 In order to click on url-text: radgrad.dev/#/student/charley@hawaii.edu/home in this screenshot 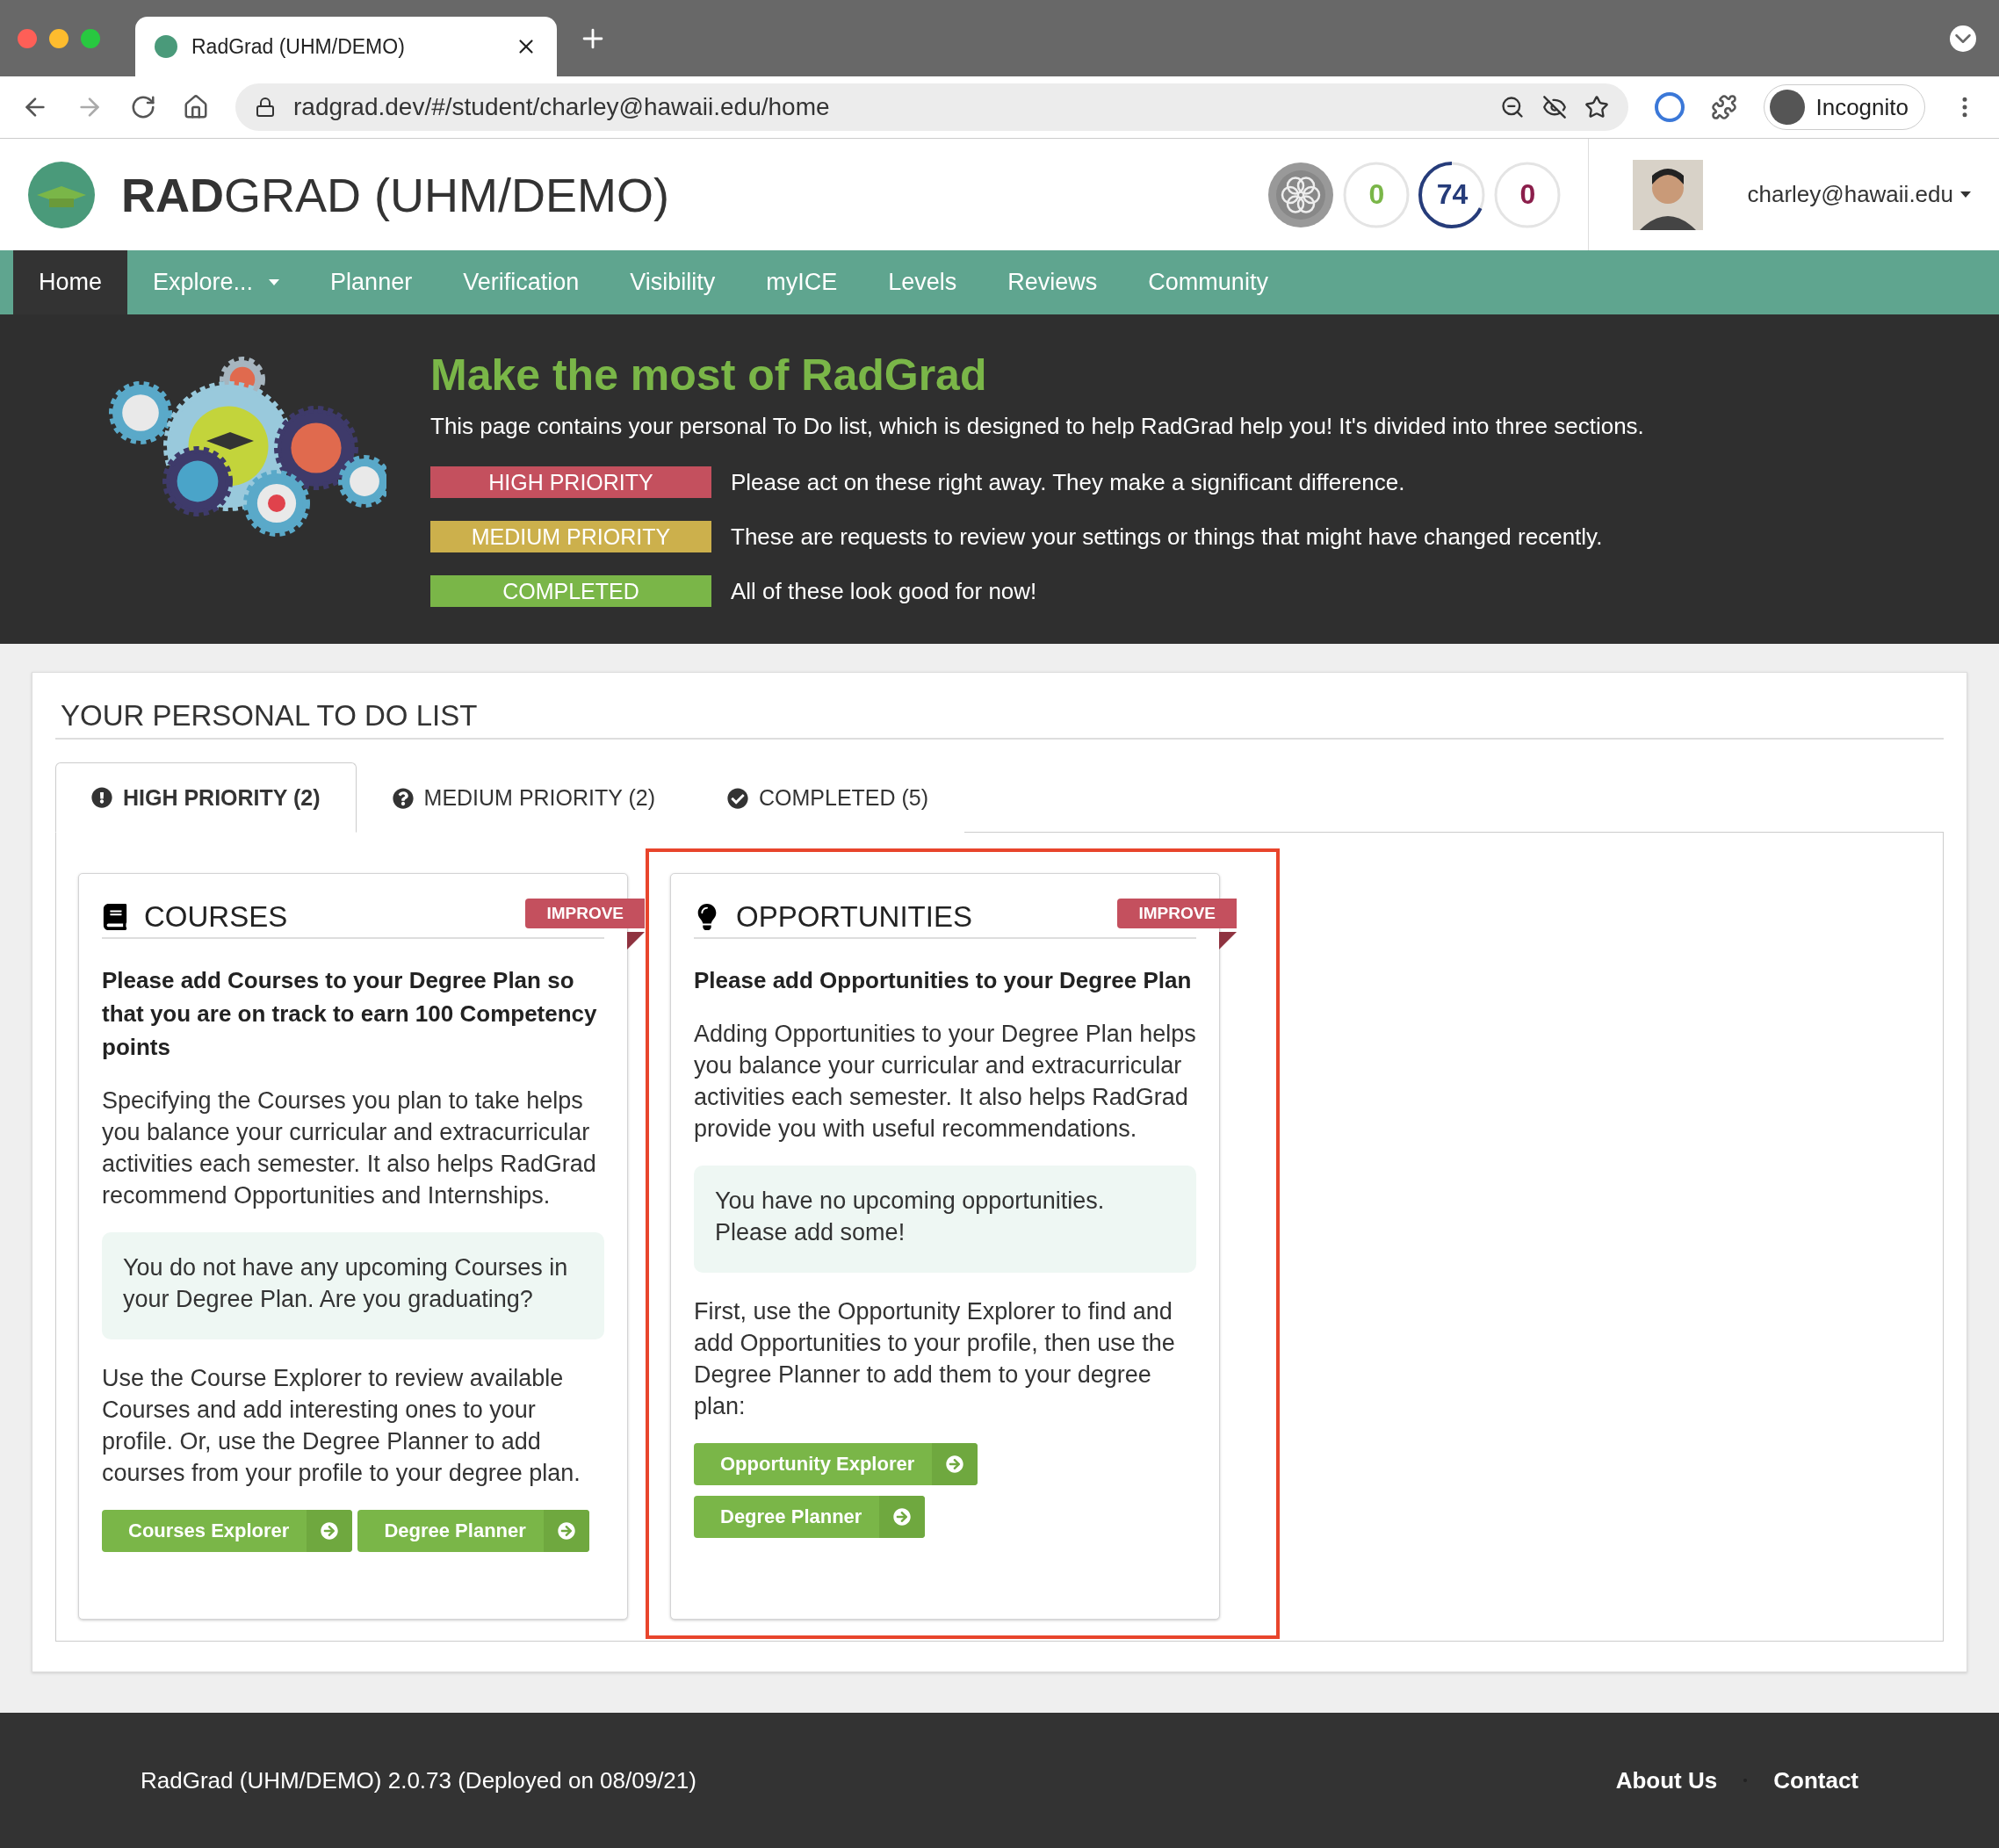, I will do `click(561, 107)`.